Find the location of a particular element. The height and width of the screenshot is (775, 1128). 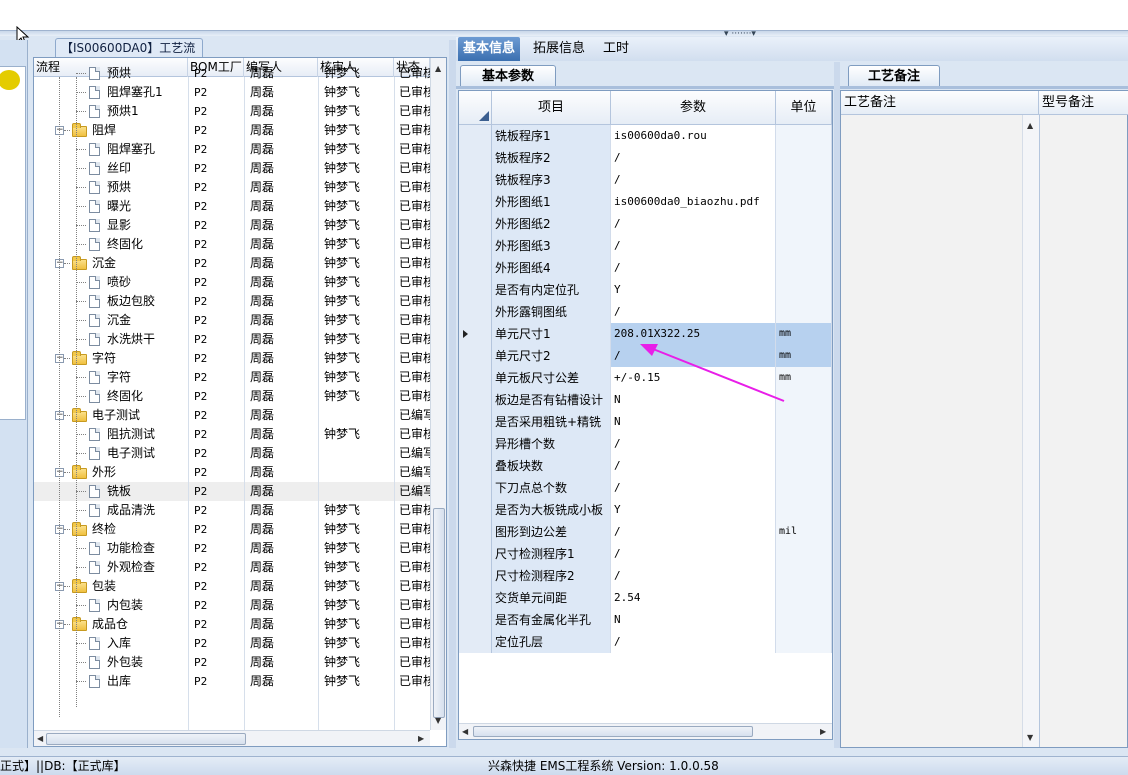

param-row: 异形槽个数 / is located at coordinates (645, 444).